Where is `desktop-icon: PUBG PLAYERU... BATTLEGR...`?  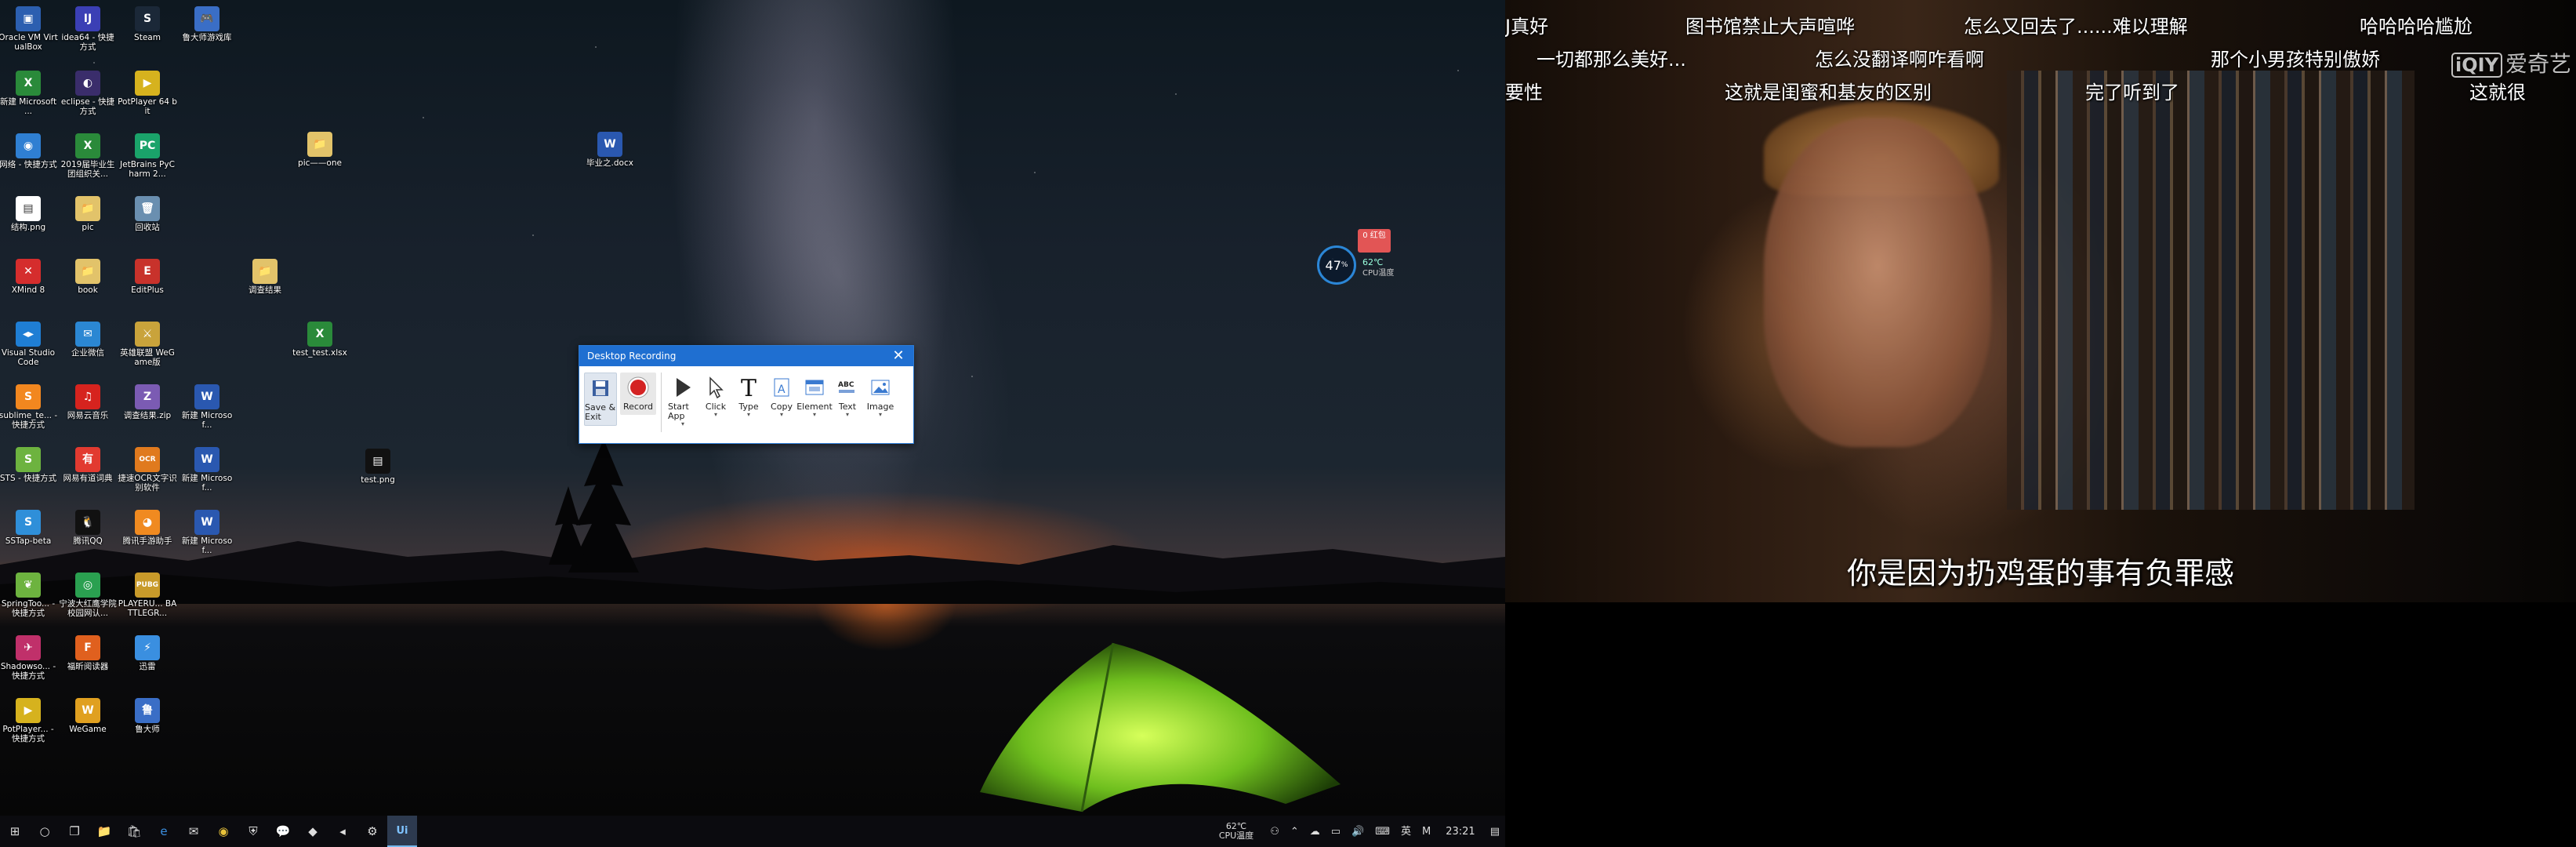 desktop-icon: PUBG PLAYERU... BATTLEGR... is located at coordinates (147, 595).